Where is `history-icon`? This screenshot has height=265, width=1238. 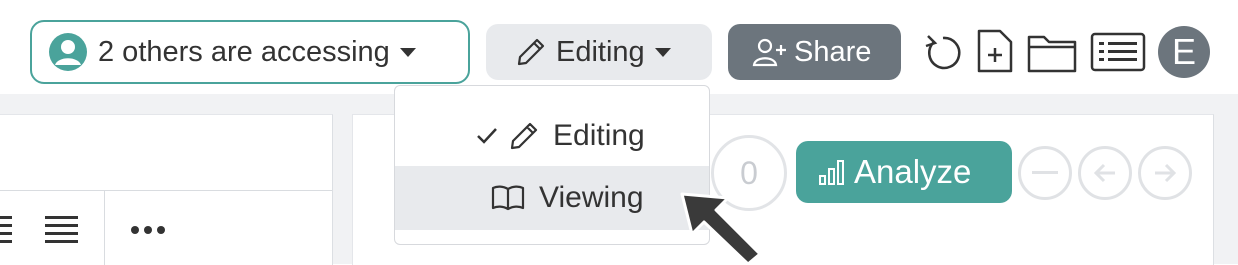 history-icon is located at coordinates (943, 53).